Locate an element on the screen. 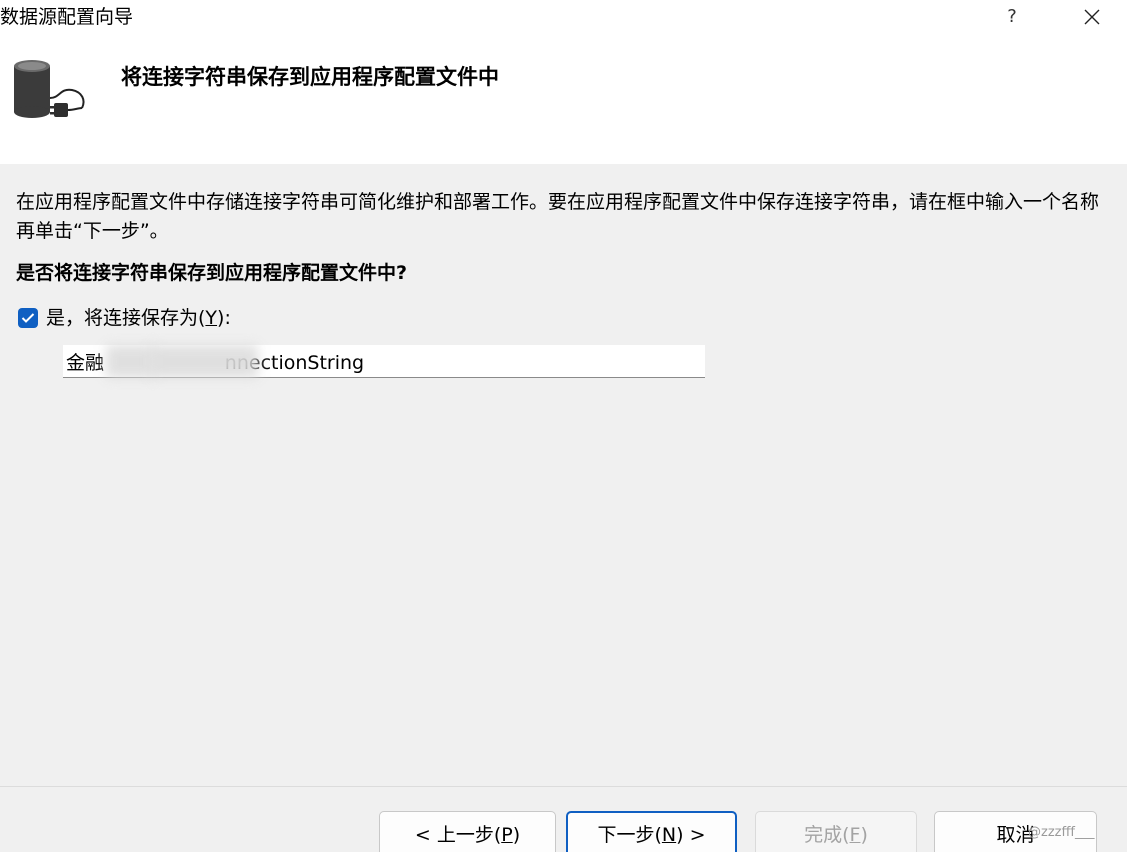  wizard-footer: < 上一步(P) 下一步(N) > 完成(F) 取消 is located at coordinates (563, 819).